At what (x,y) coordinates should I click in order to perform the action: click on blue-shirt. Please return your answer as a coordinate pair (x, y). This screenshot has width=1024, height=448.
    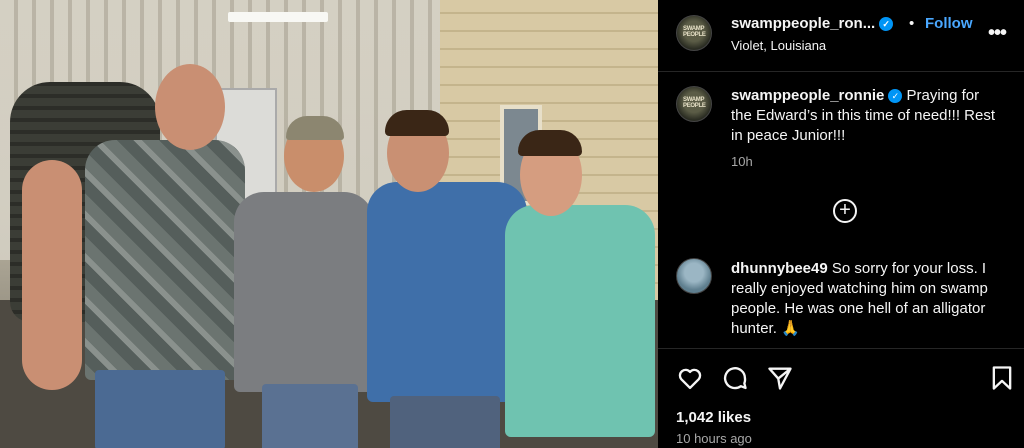
    Looking at the image, I should click on (447, 292).